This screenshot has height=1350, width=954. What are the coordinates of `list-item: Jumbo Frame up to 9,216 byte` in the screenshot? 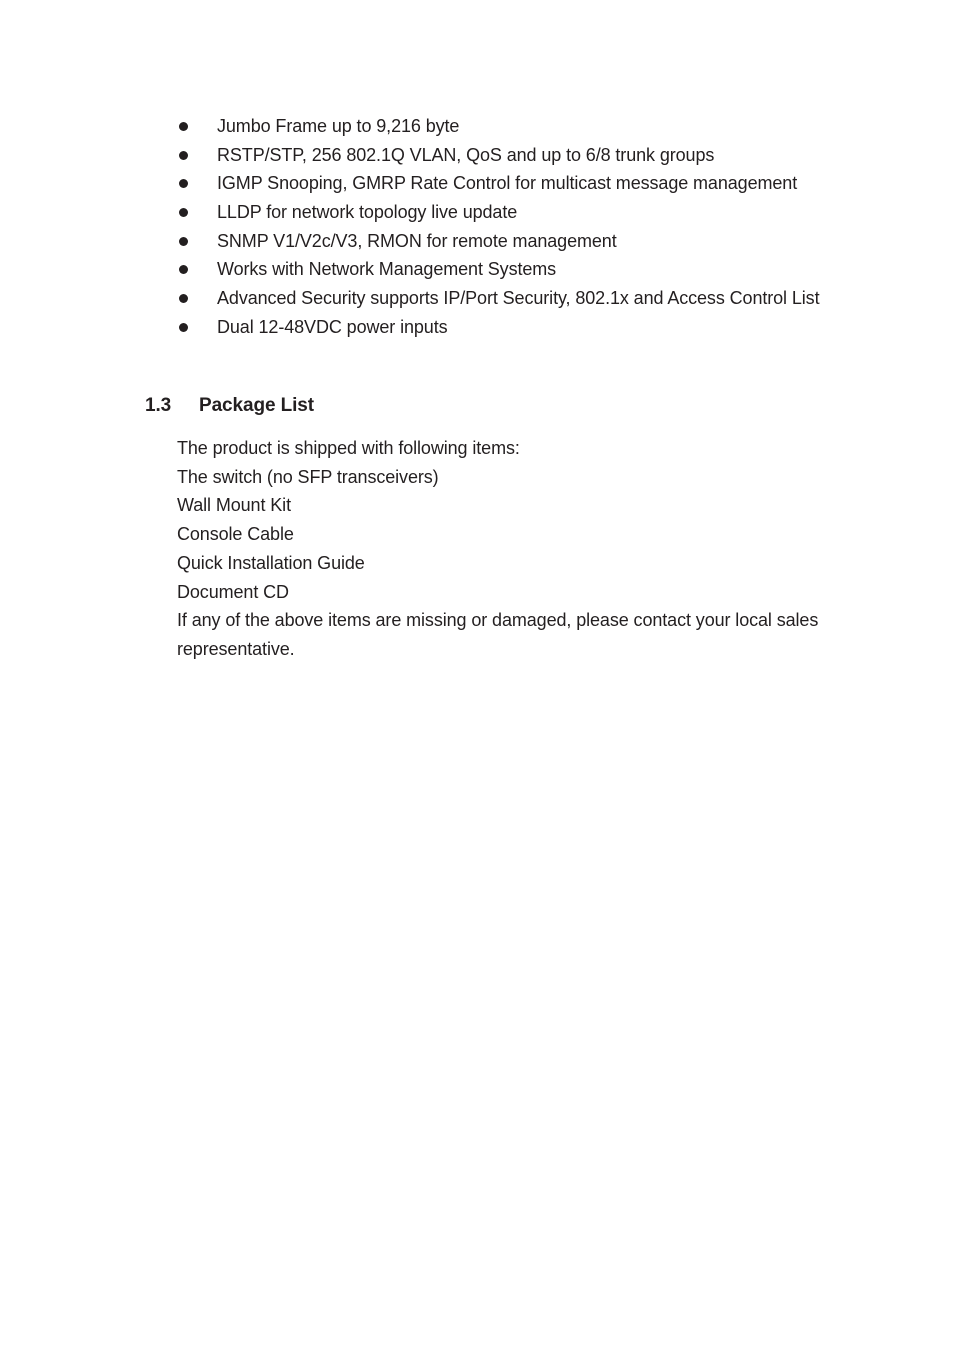 It's located at (528, 126).